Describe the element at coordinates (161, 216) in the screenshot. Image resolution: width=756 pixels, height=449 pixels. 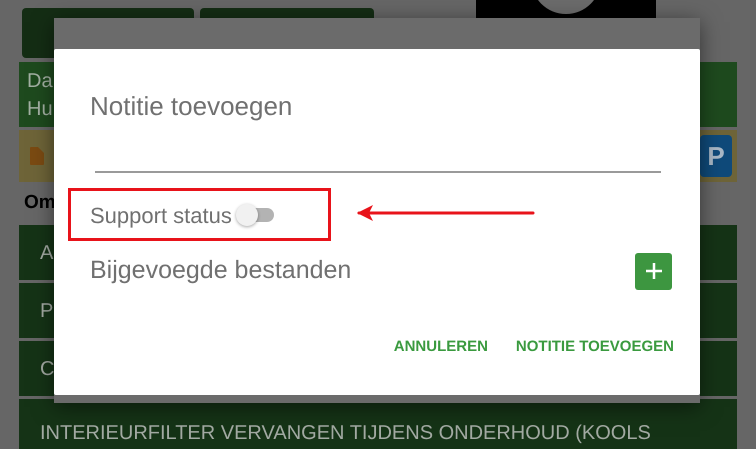
I see `toggle-label: Support status` at that location.